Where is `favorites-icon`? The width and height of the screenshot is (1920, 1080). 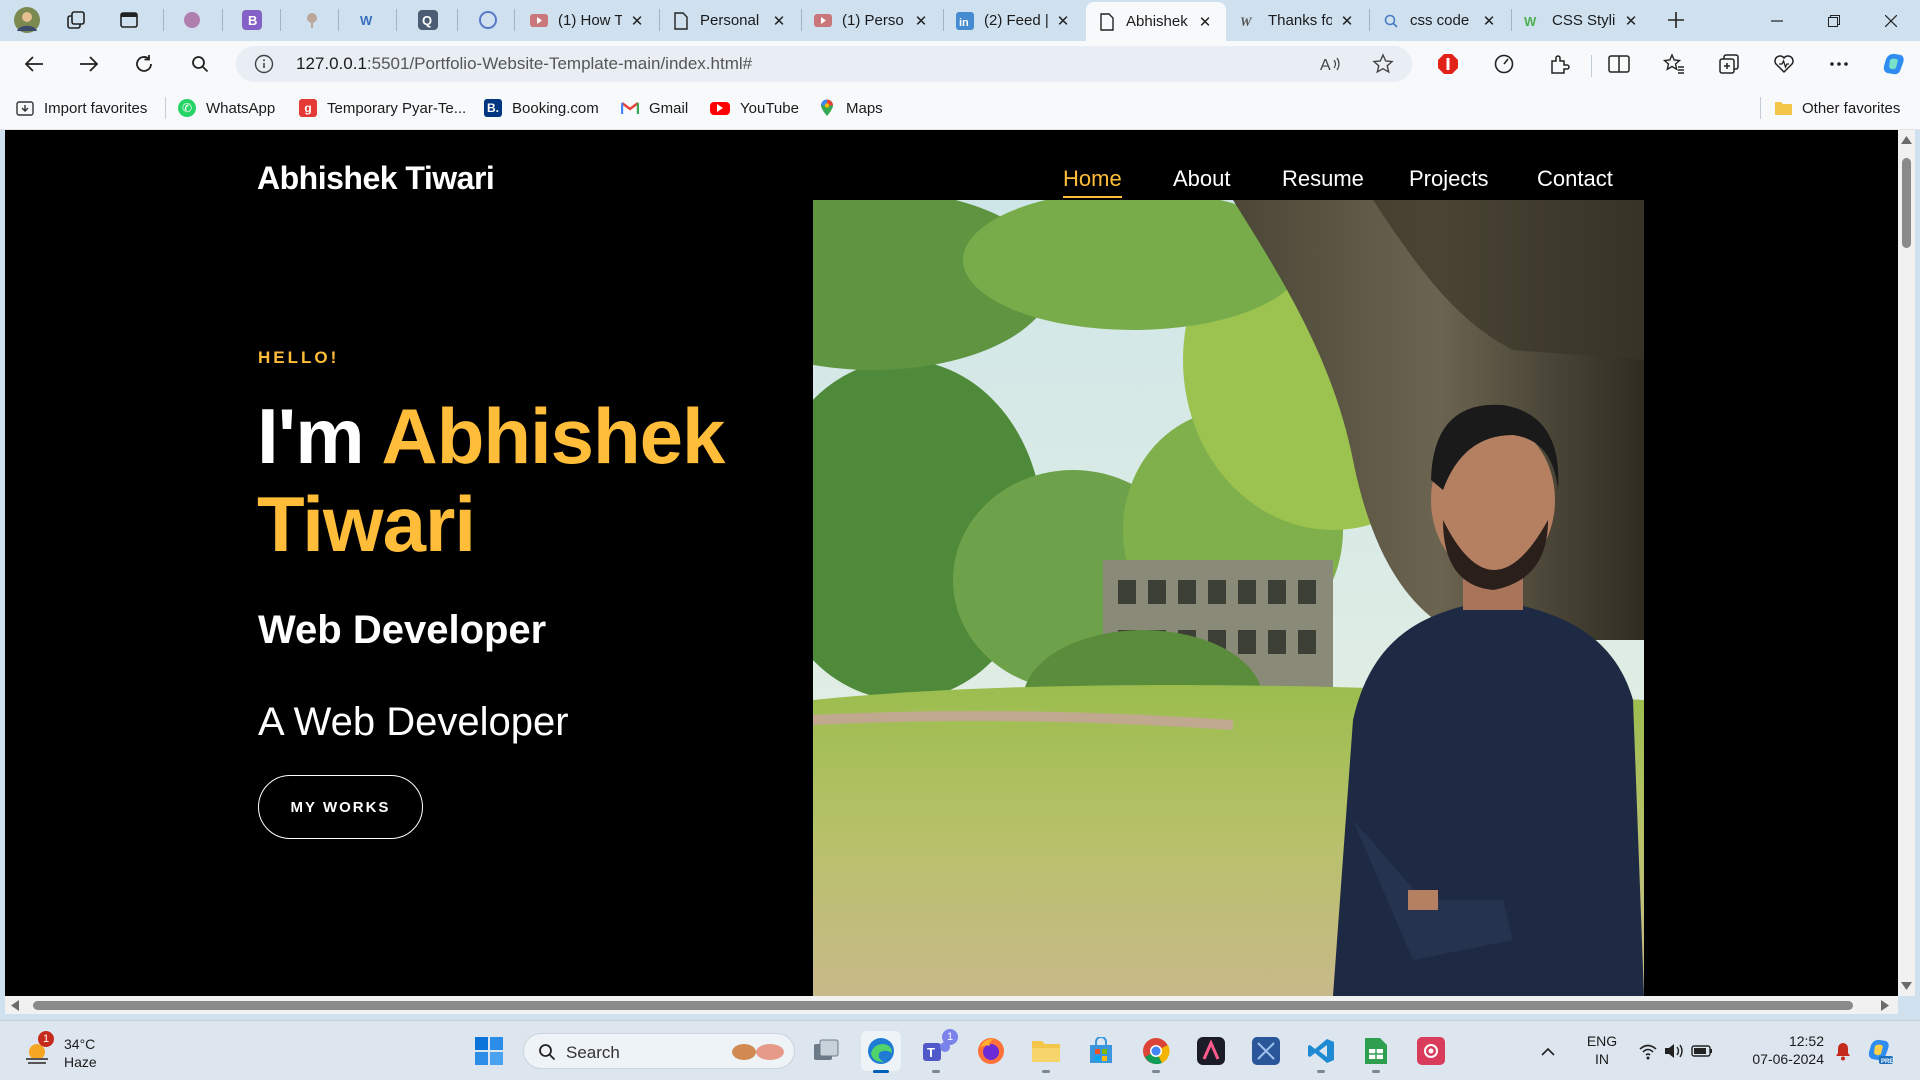 favorites-icon is located at coordinates (1674, 64).